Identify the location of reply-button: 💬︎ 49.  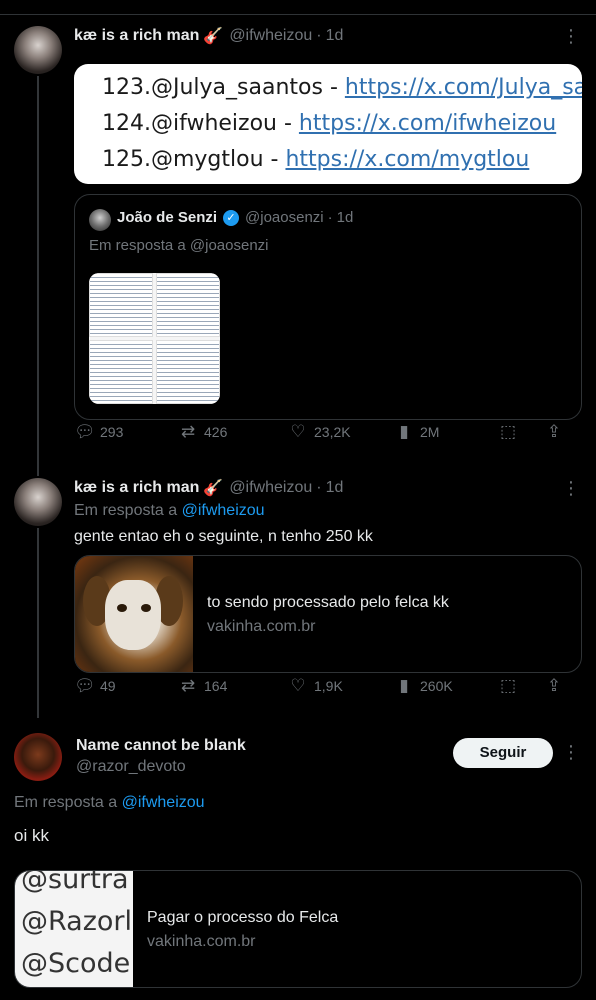
(95, 686).